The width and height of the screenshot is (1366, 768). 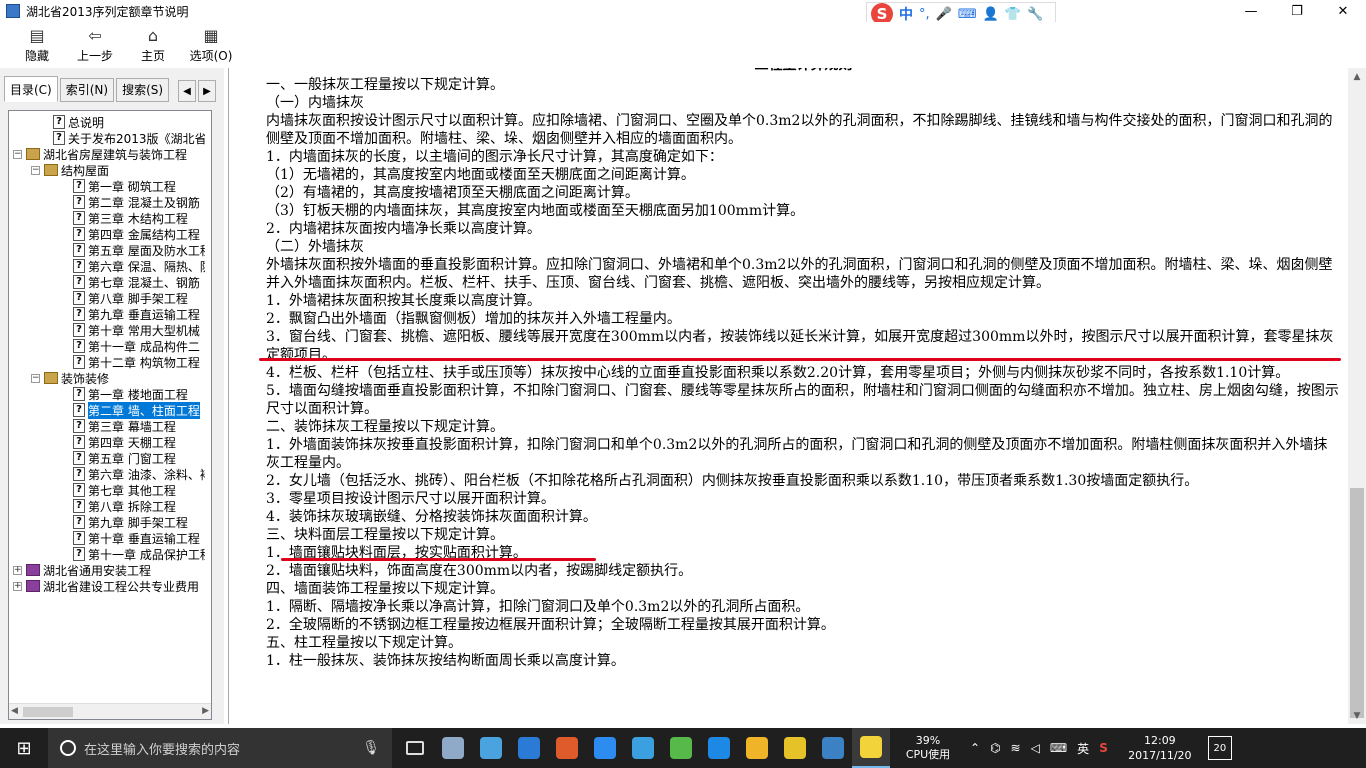 I want to click on document-paragraph: （1）无墙裙的，其高度按室内地面或楼面至天棚底面之间距离计算。, so click(x=480, y=175).